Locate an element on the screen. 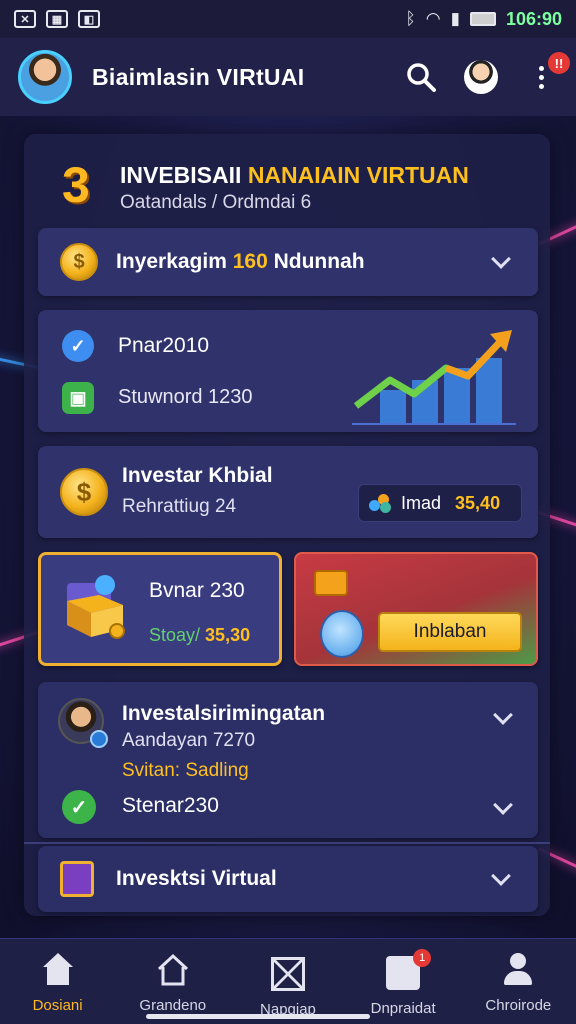 This screenshot has width=576, height=1024. more-button: !! is located at coordinates (547, 73).